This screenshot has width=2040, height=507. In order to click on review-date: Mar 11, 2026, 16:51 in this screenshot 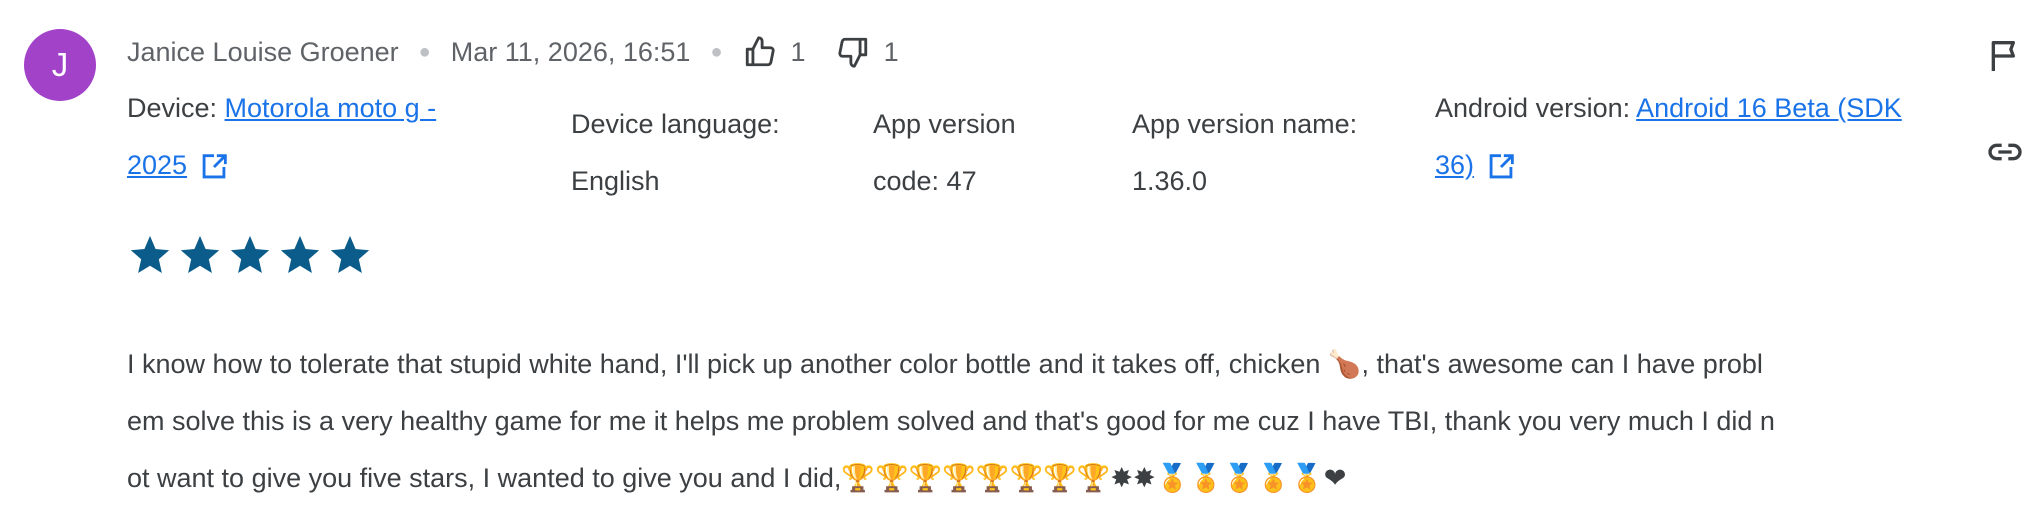, I will do `click(570, 51)`.